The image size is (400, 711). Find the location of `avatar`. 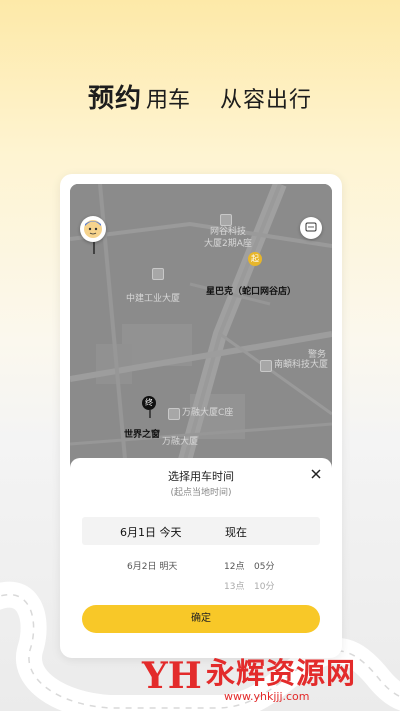

avatar is located at coordinates (93, 229).